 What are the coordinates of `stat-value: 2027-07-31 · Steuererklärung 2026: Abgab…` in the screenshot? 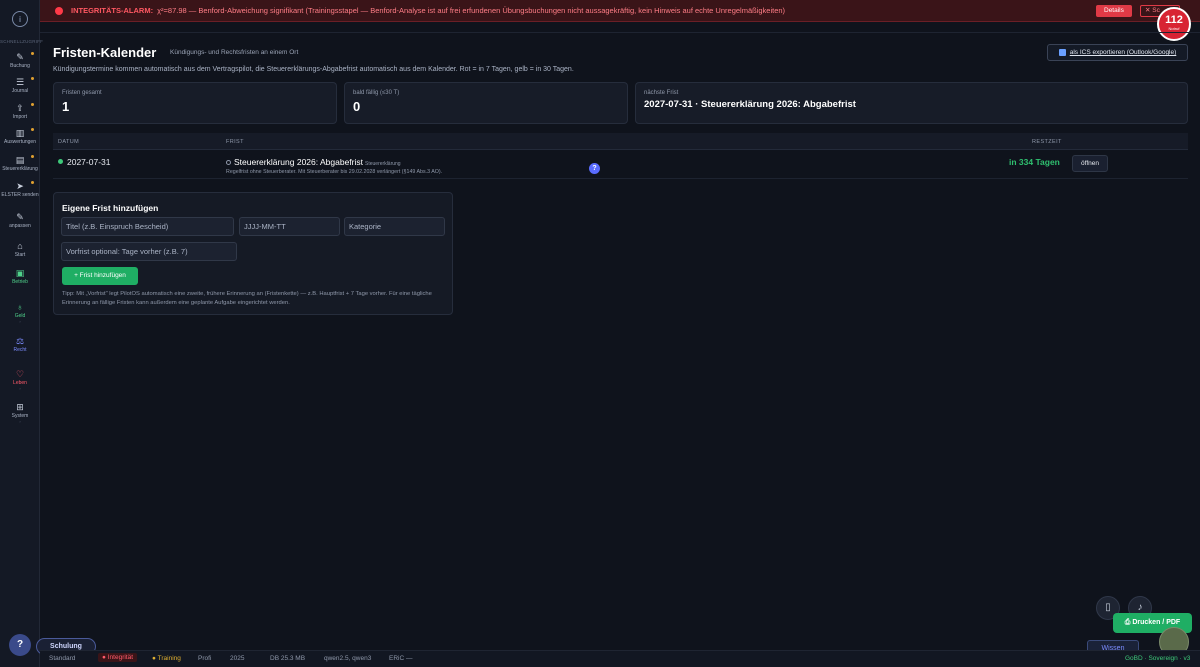 It's located at (750, 104).